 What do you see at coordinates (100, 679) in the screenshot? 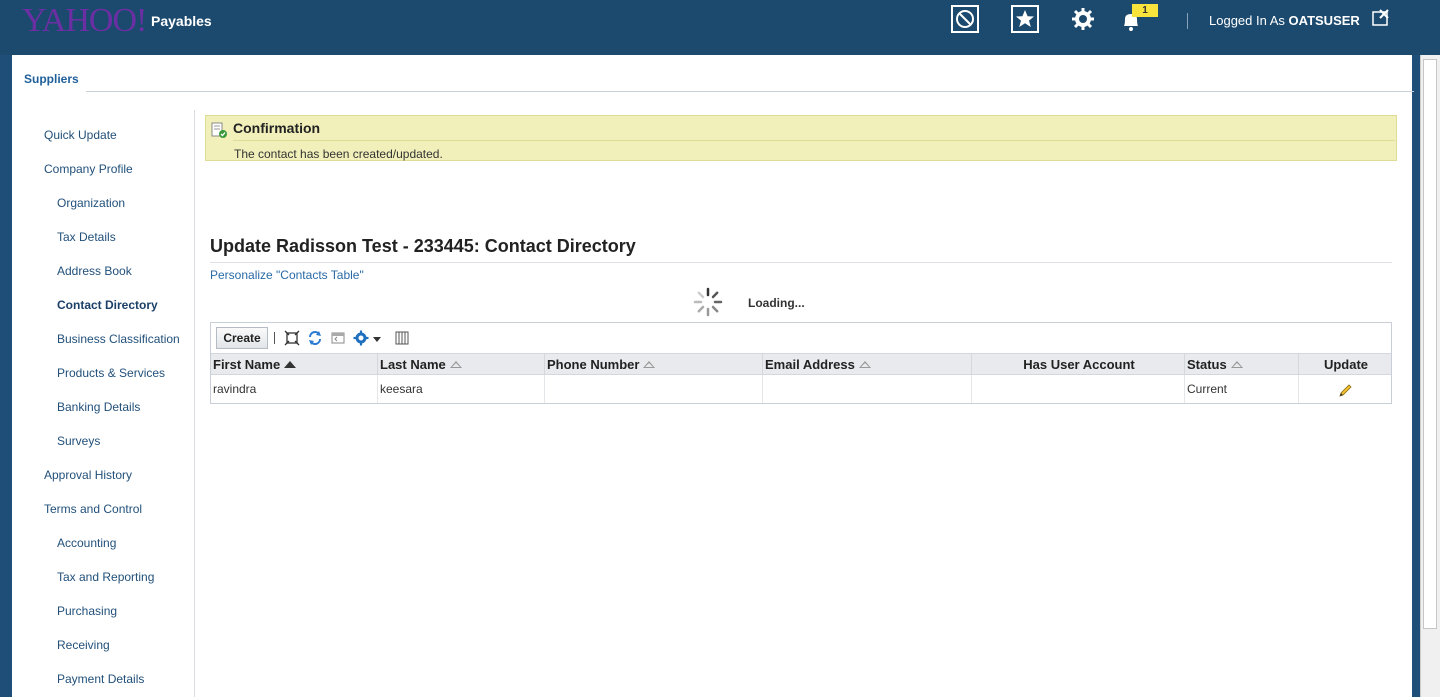
I see `sidebar-item-payment-details: Payment Details` at bounding box center [100, 679].